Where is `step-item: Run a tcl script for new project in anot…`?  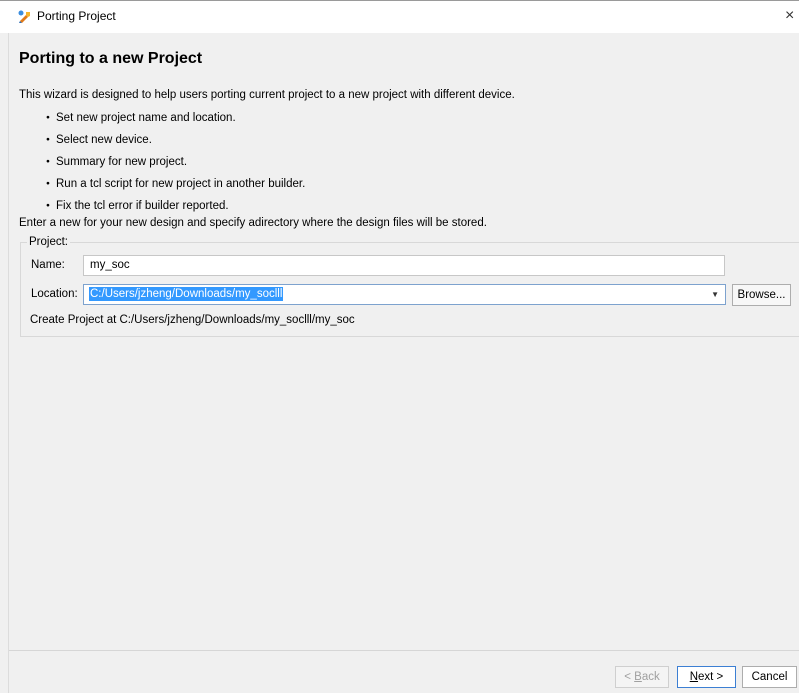
step-item: Run a tcl script for new project in anot… is located at coordinates (175, 188).